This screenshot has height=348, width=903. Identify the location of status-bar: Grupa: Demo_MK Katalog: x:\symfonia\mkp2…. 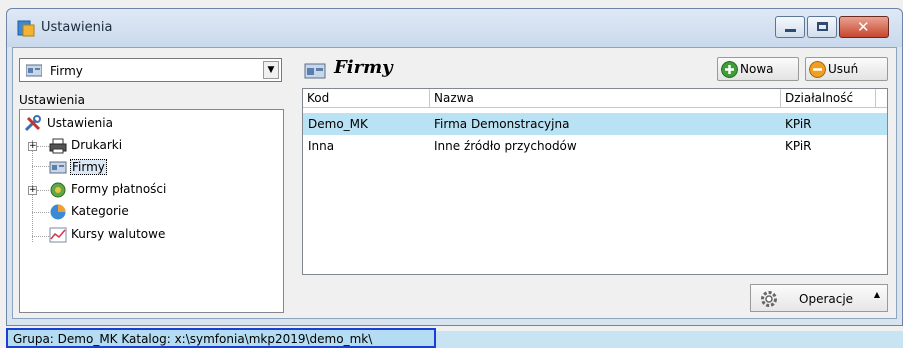
(221, 338).